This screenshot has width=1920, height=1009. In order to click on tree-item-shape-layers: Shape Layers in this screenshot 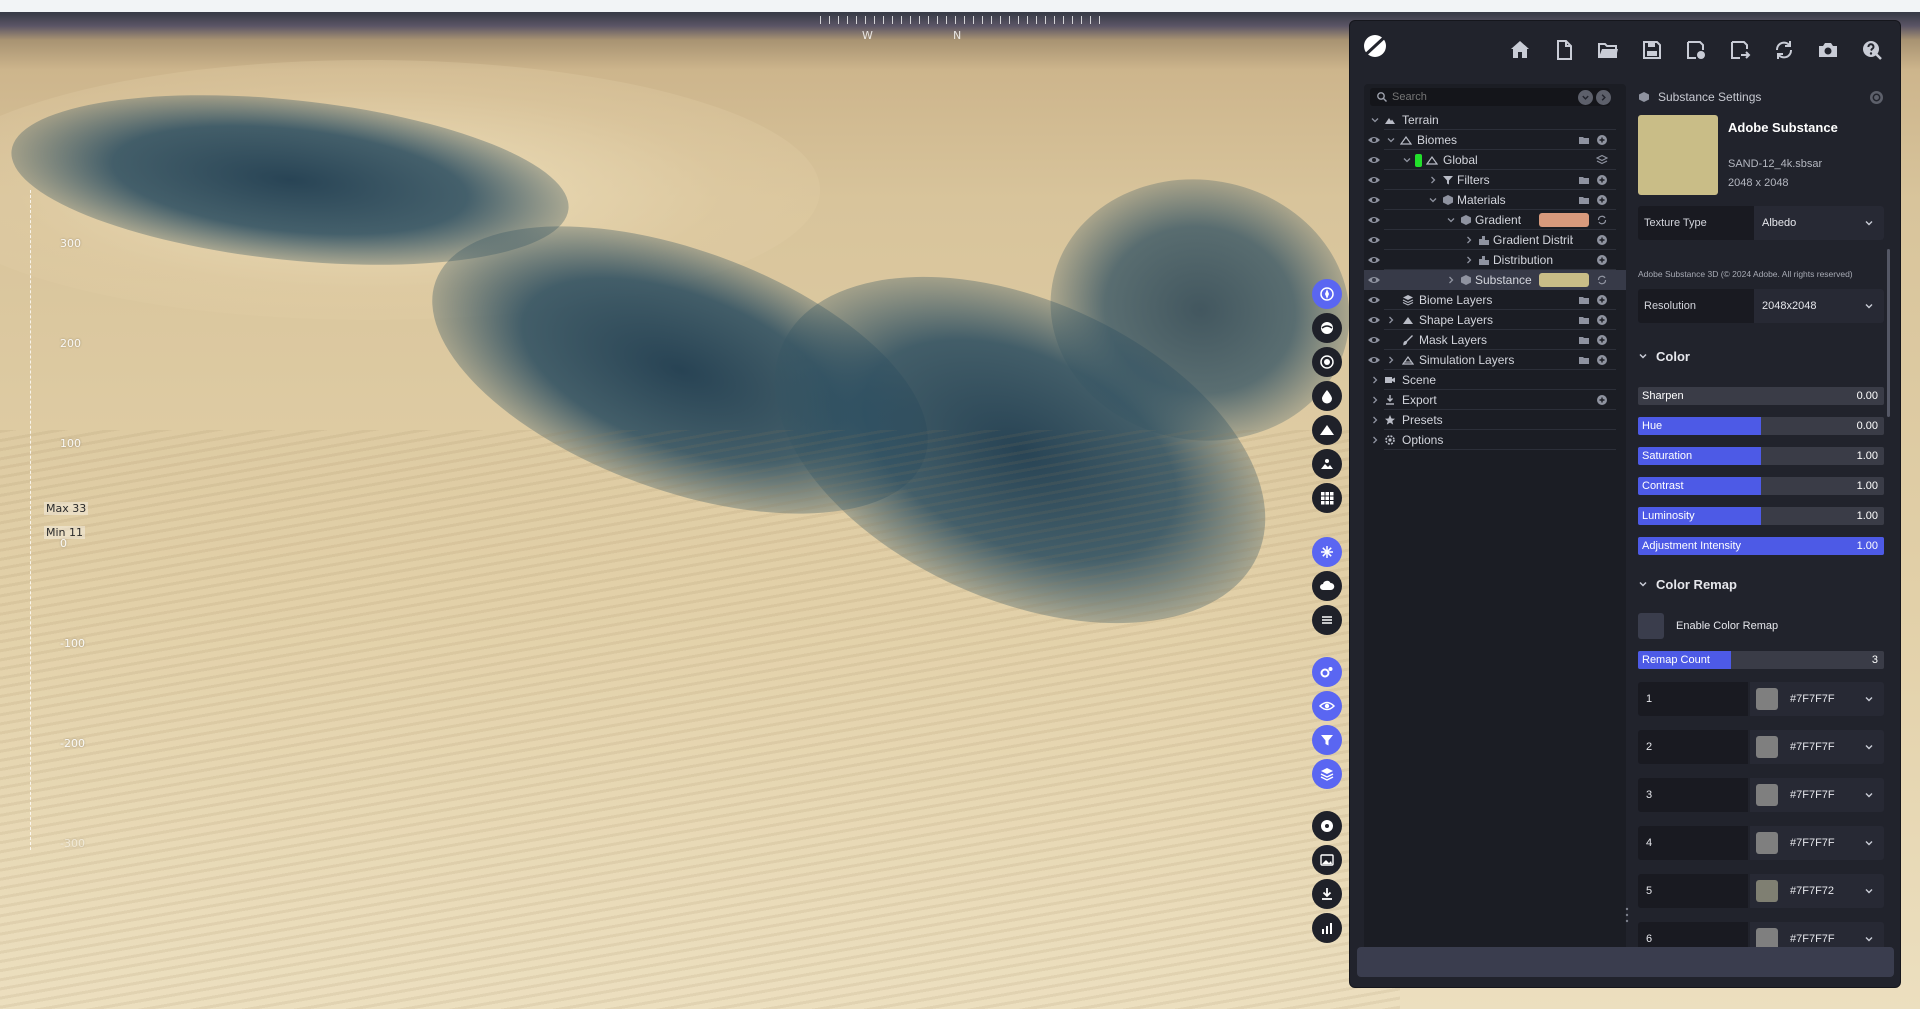, I will do `click(1495, 320)`.